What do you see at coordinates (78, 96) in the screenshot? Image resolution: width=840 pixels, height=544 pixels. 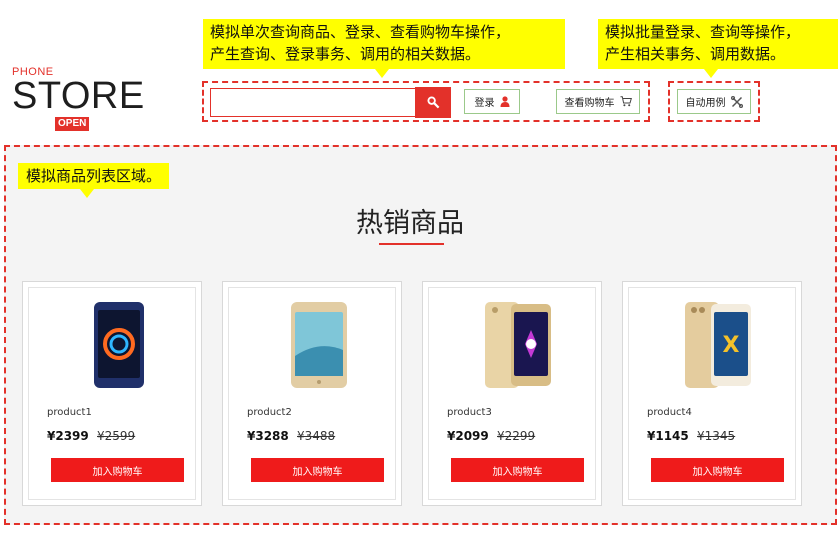 I see `logo-store-text: STORE` at bounding box center [78, 96].